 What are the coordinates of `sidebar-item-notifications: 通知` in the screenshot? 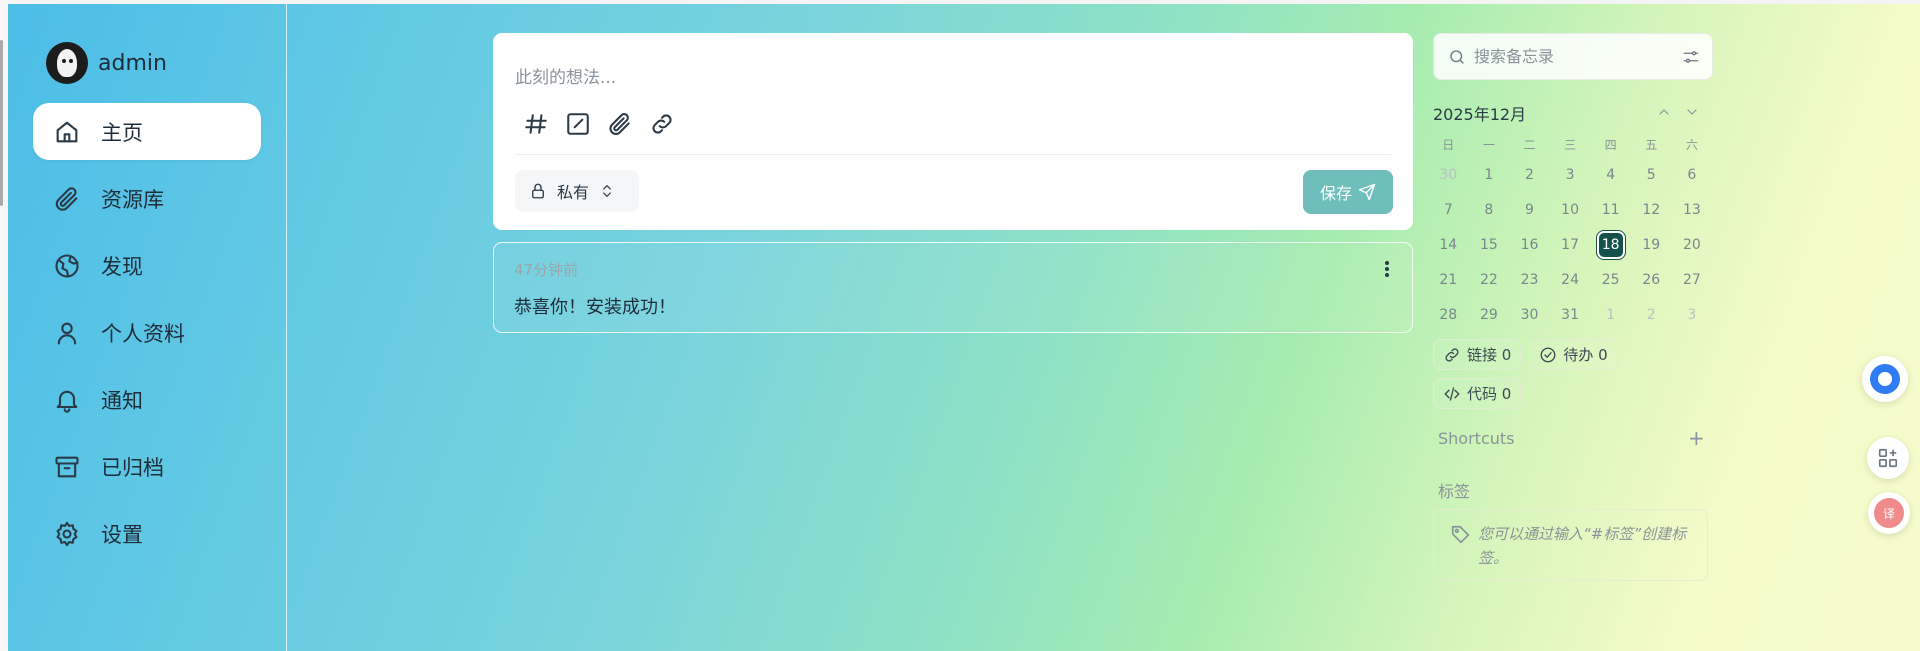 It's located at (147, 399).